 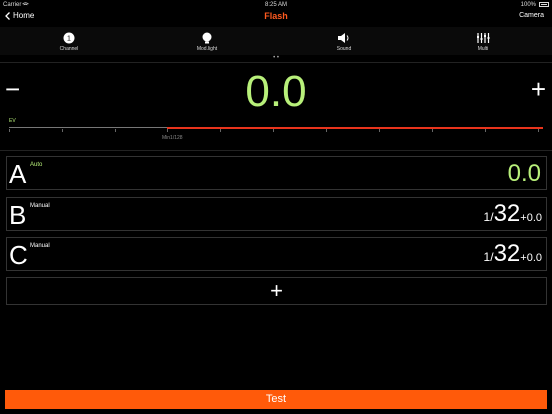 What do you see at coordinates (172, 138) in the screenshot?
I see `min-power-label: Min1/128` at bounding box center [172, 138].